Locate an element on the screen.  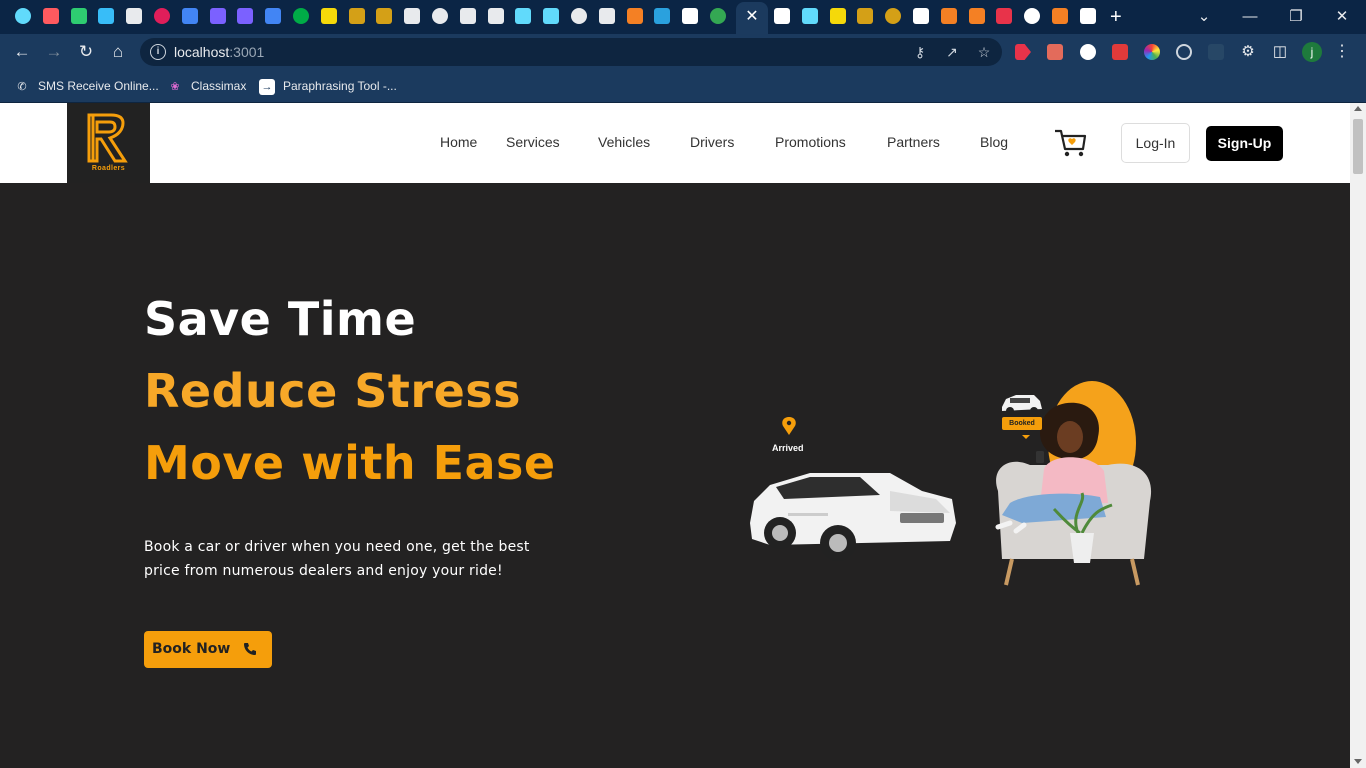
reload-icon: ↻ is located at coordinates (86, 52).